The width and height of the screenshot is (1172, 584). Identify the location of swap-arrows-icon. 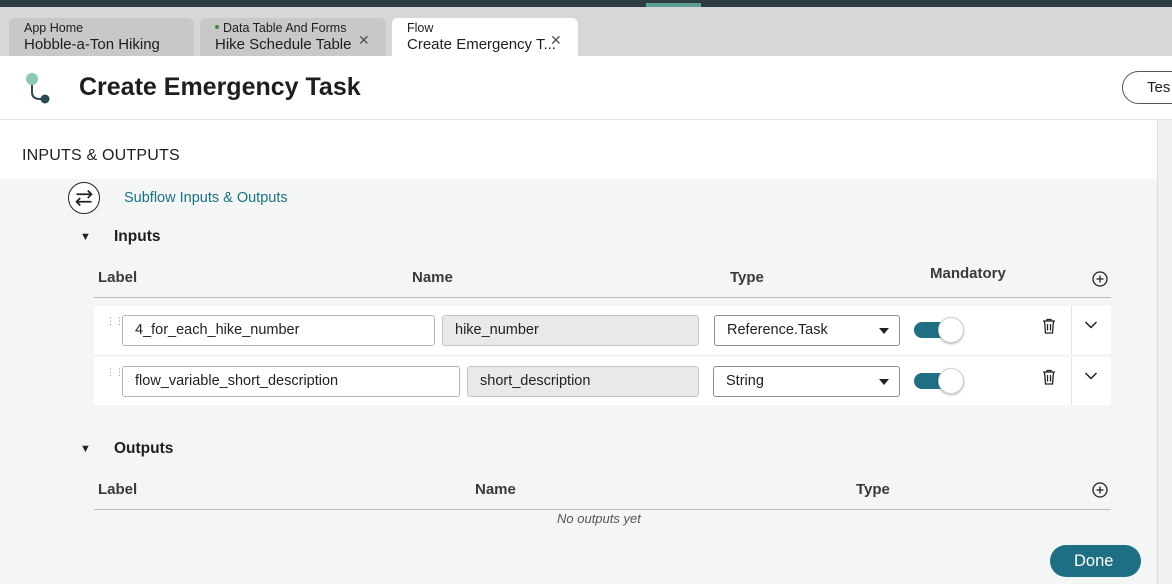
(84, 198).